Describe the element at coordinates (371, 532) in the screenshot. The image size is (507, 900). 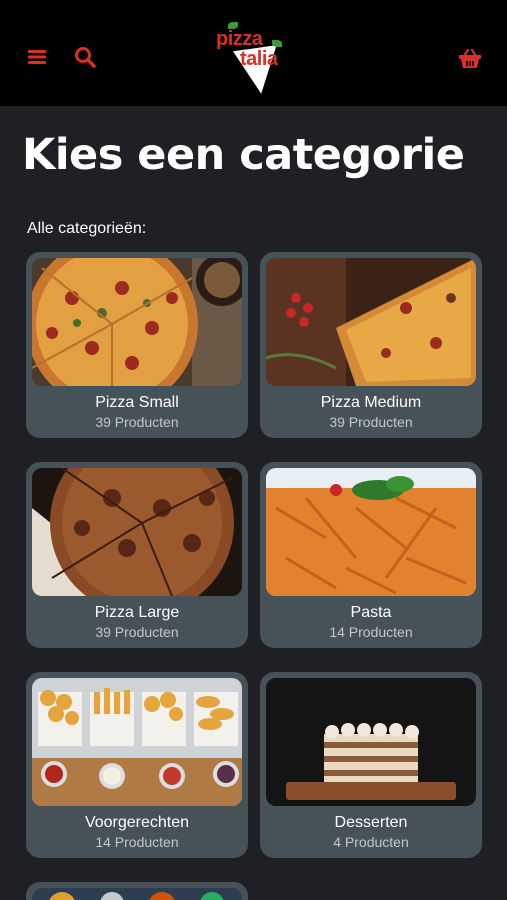
I see `pasta-image` at that location.